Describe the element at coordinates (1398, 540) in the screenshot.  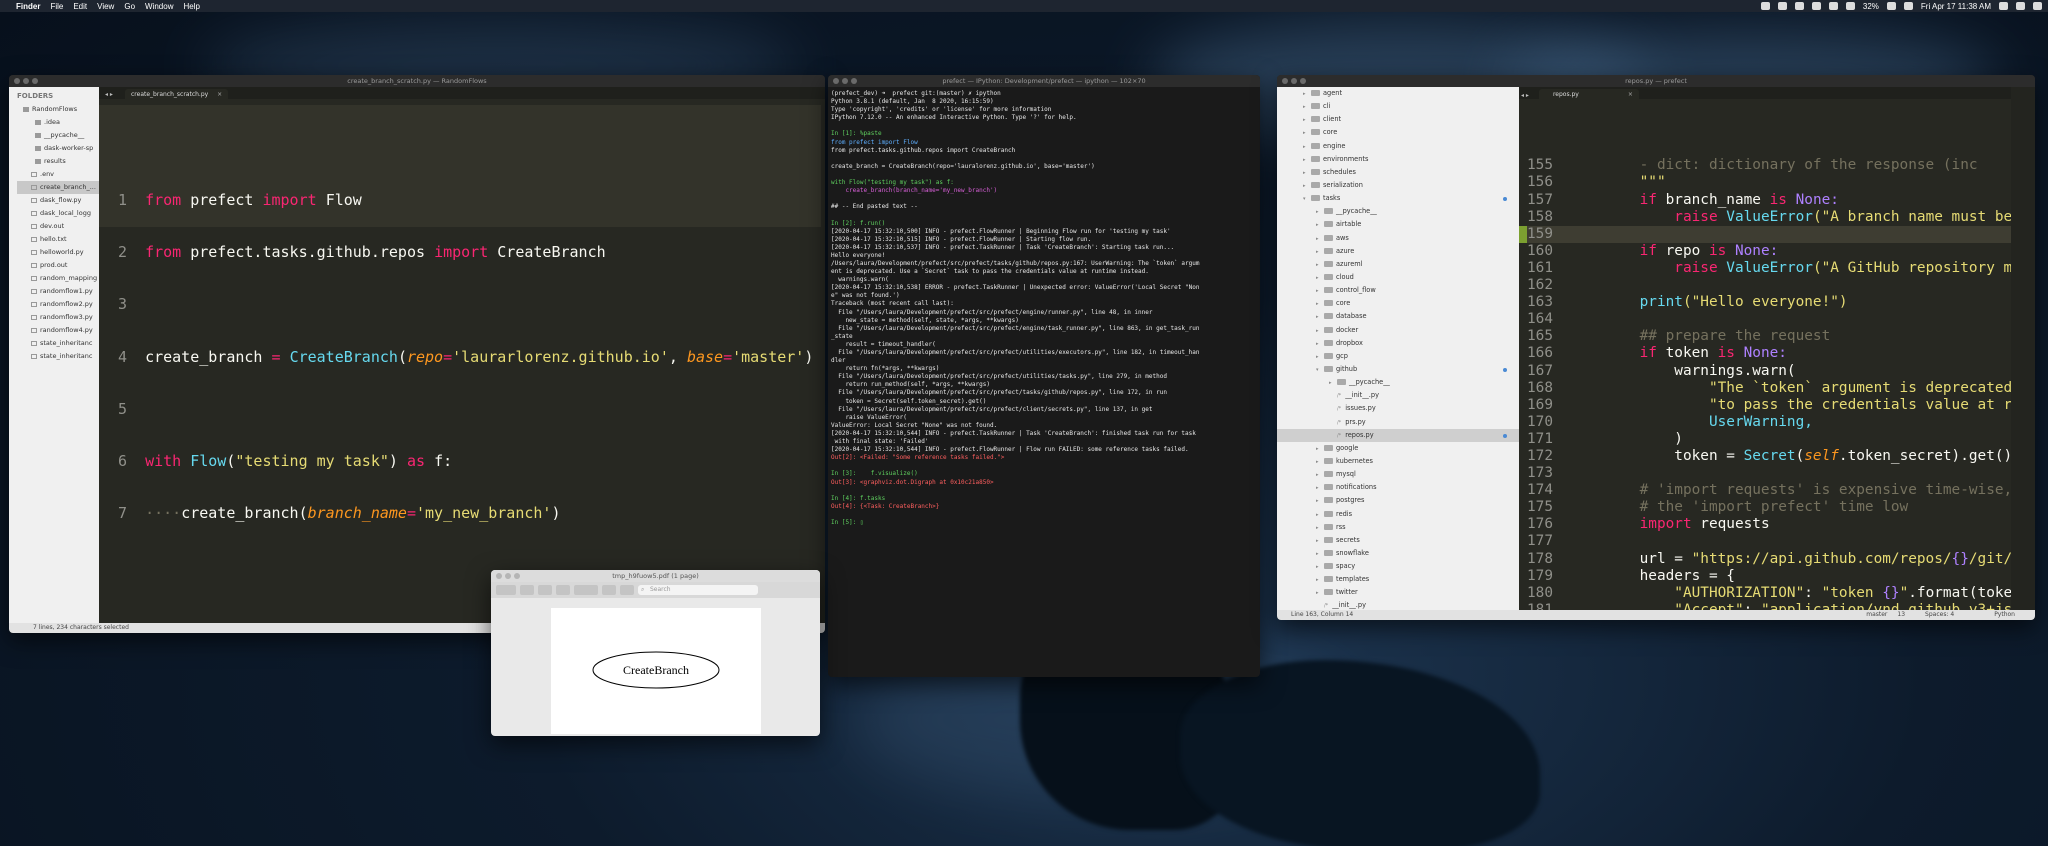
I see `sidebar-item: ▸ secrets` at that location.